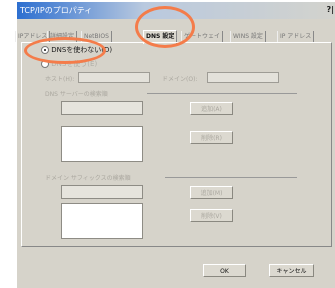 Image resolution: width=335 pixels, height=288 pixels. What do you see at coordinates (165, 27) in the screenshot?
I see `highlight-ring-dns-tab` at bounding box center [165, 27].